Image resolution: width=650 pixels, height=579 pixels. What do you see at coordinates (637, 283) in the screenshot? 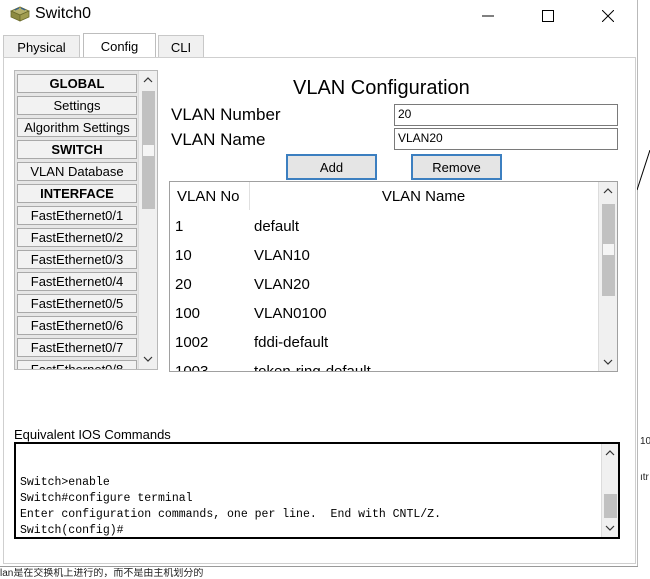
I see `window-right-border` at bounding box center [637, 283].